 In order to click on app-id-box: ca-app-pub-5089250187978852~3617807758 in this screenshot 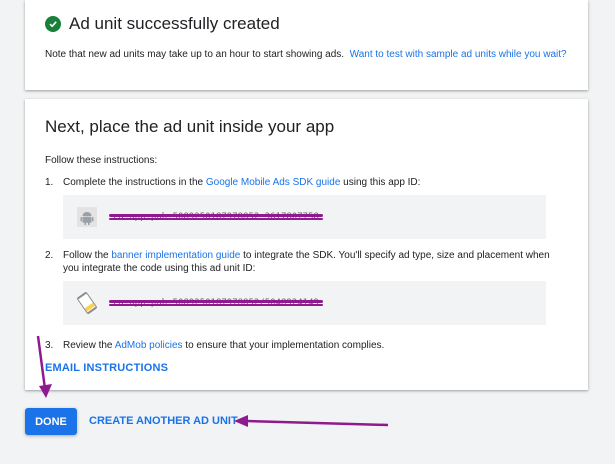, I will do `click(304, 217)`.